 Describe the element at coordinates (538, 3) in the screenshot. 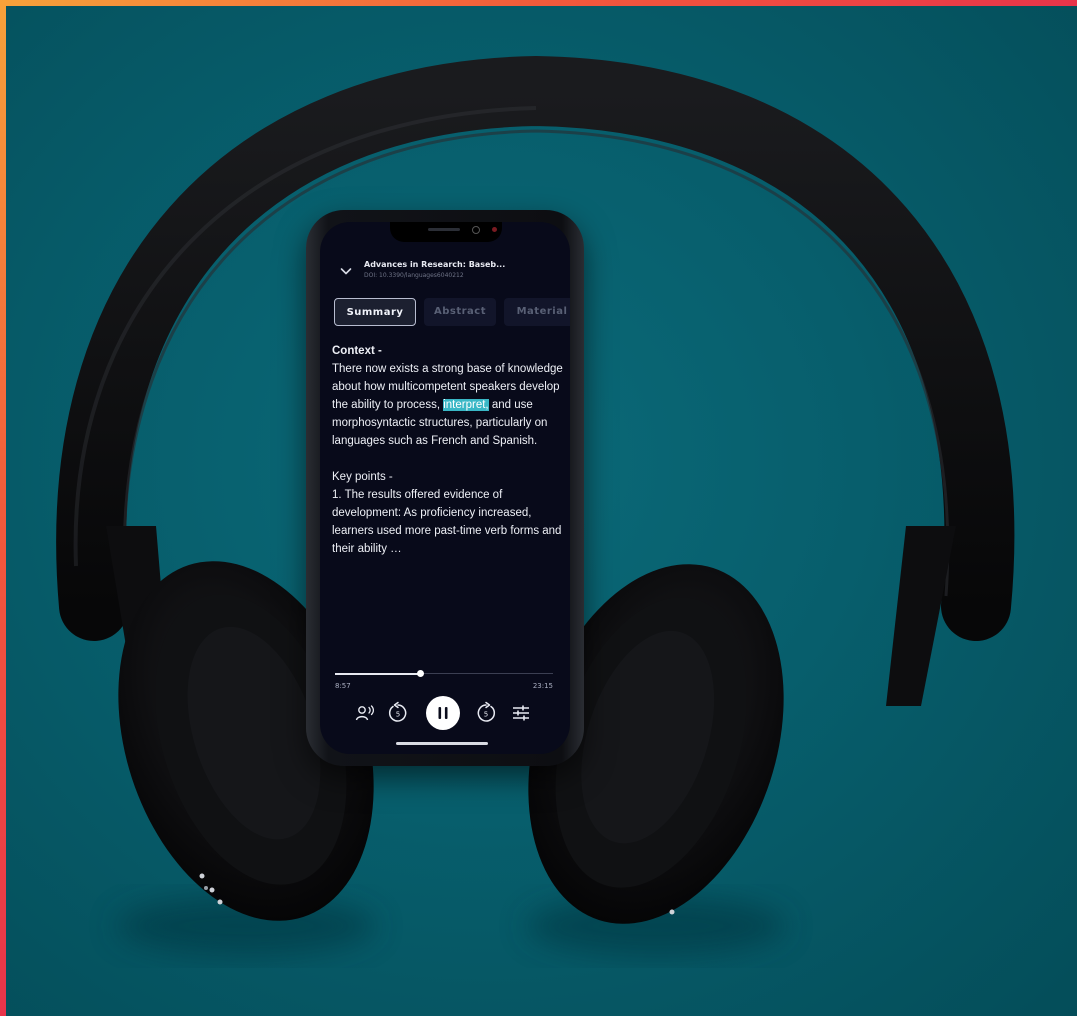

I see `frame-accent-top` at that location.